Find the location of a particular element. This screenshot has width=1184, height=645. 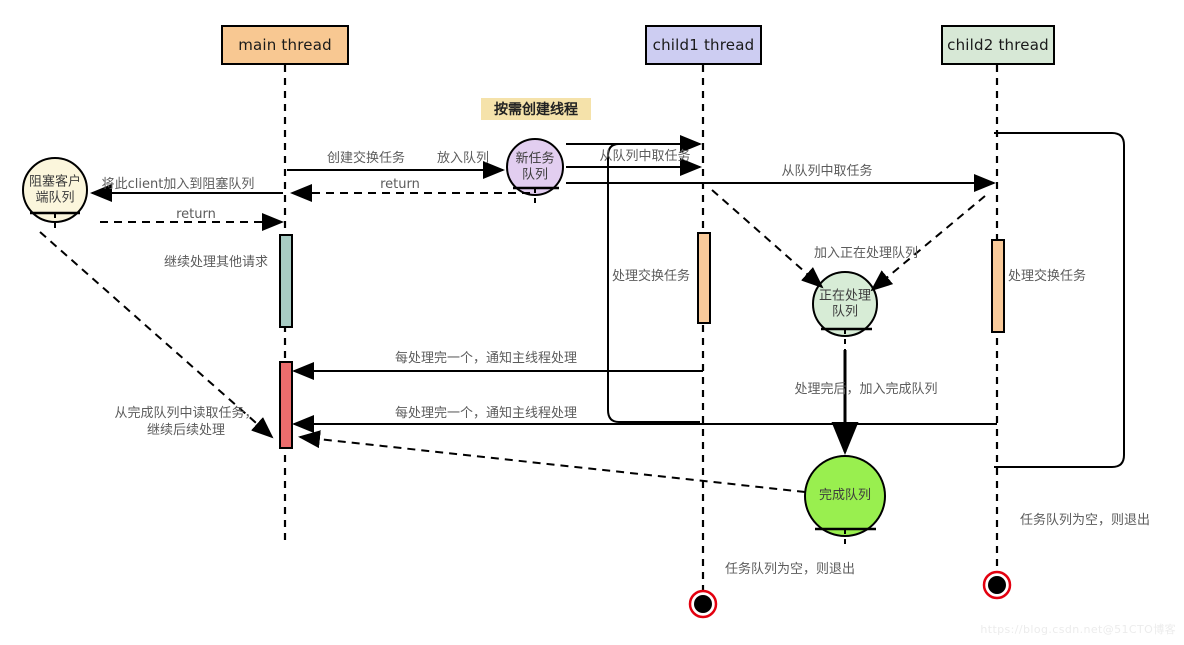

label-add-client-to-blocked-queue: 将此client加入到阻塞队列 is located at coordinates (178, 184).